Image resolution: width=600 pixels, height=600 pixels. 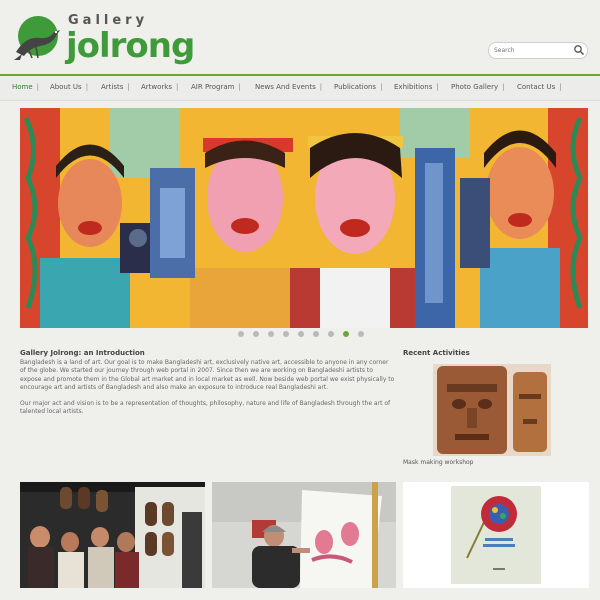 I want to click on exhibition-photo, so click(x=112, y=535).